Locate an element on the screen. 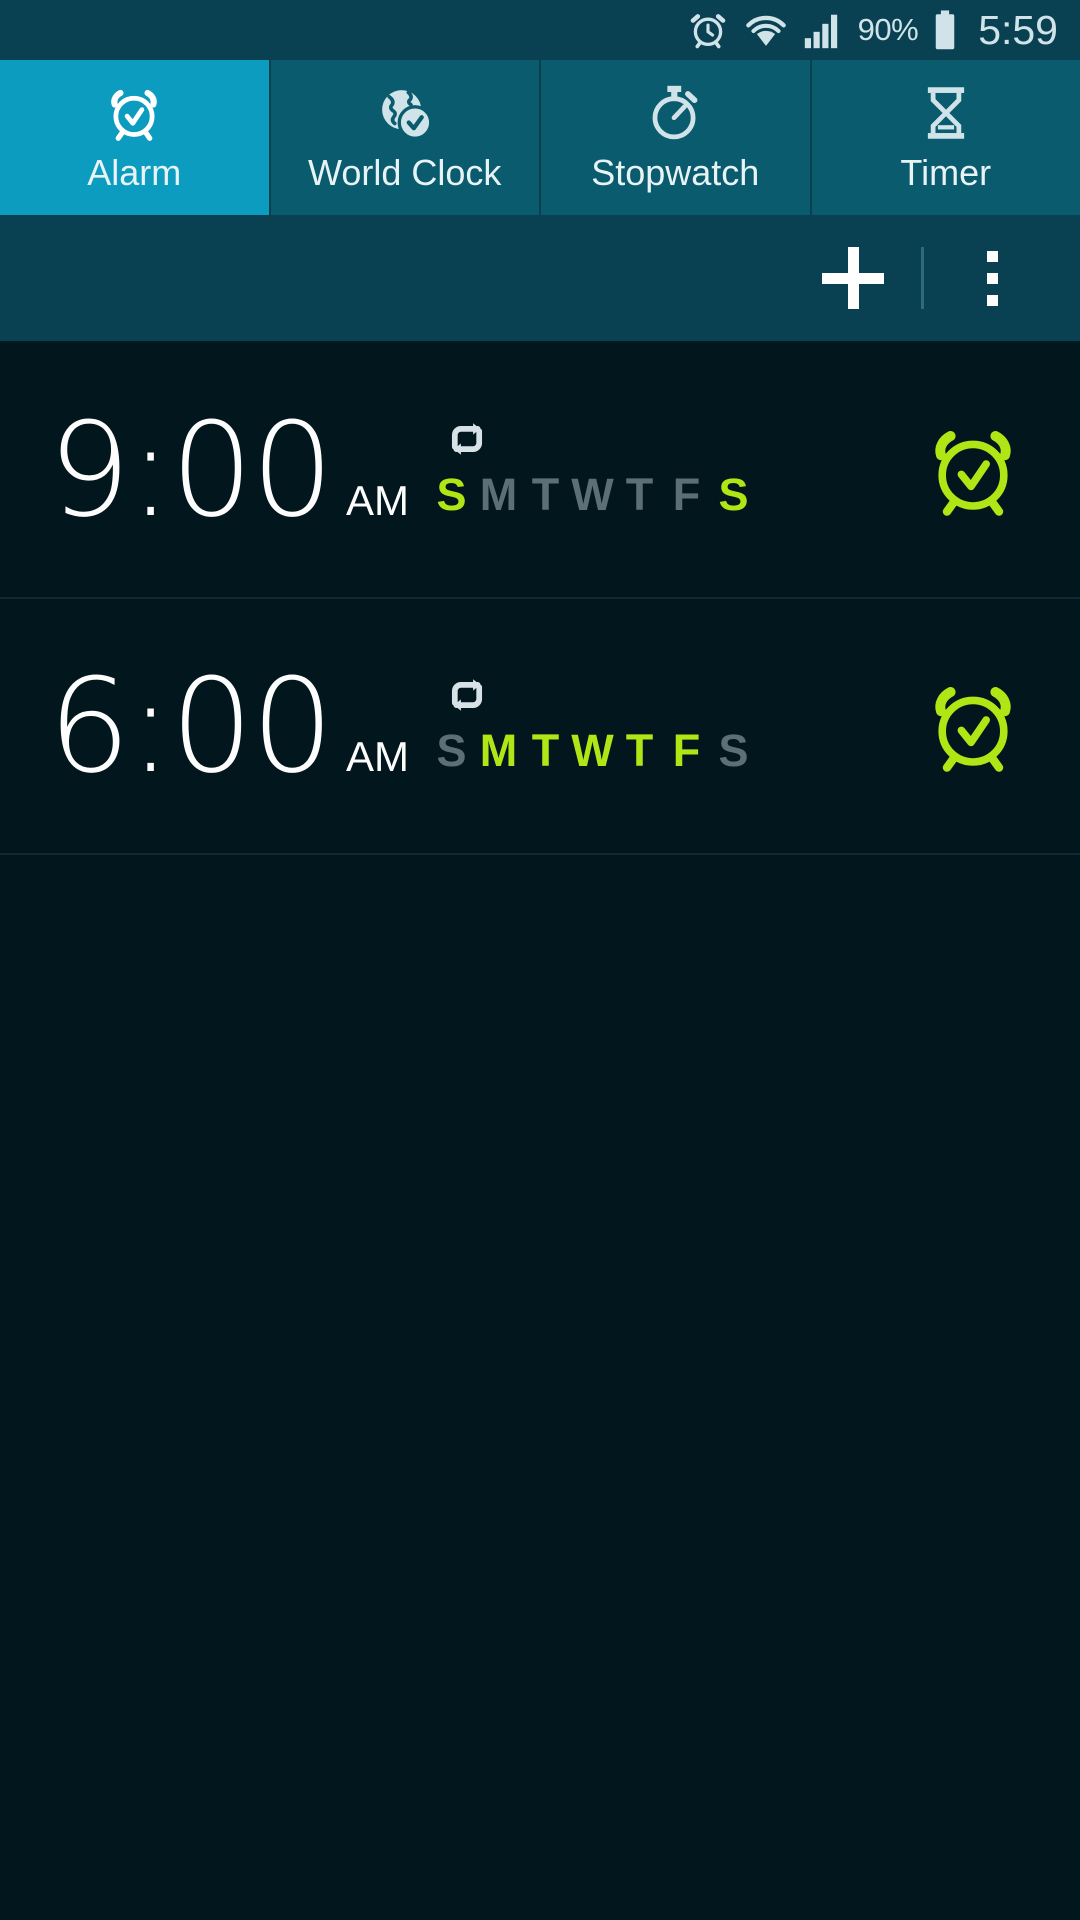 This screenshot has height=1920, width=1080. tab-alarm: Alarm is located at coordinates (135, 137).